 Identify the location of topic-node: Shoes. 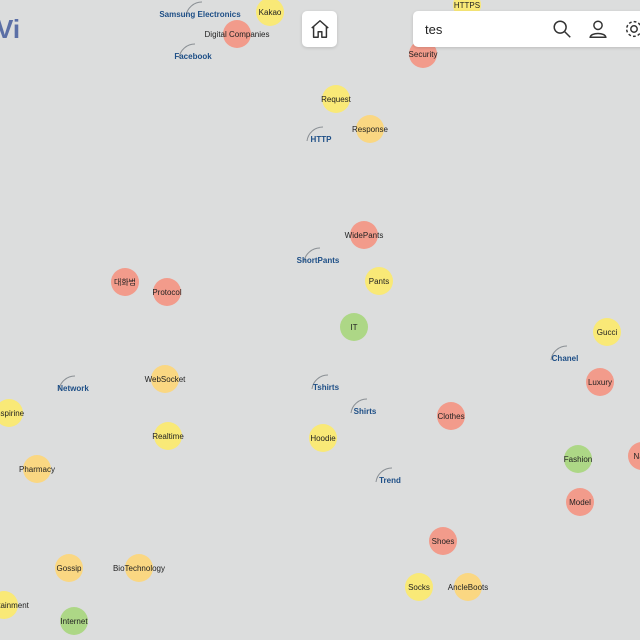
(443, 541).